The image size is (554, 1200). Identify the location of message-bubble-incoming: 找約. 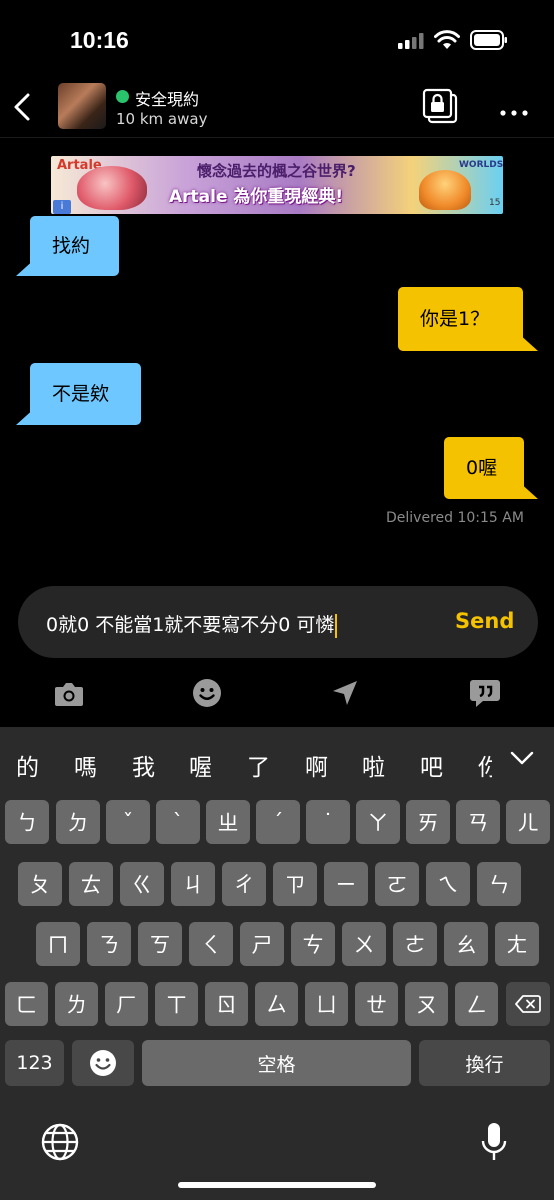
(74, 246).